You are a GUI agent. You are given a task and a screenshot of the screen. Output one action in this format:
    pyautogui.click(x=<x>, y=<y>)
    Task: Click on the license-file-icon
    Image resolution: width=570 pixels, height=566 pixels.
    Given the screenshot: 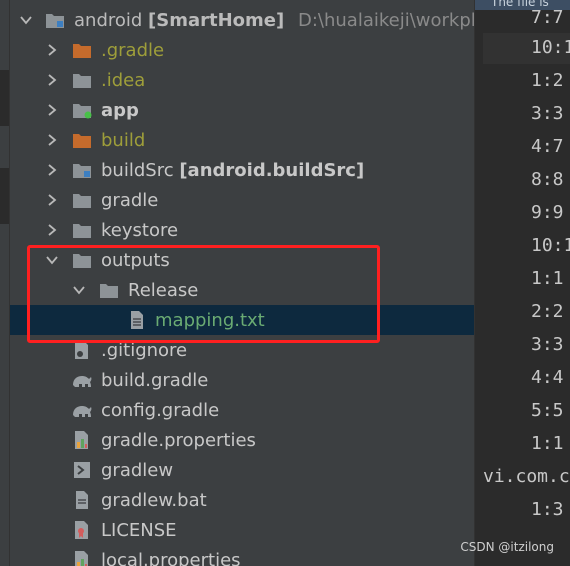 What is the action you would take?
    pyautogui.click(x=82, y=530)
    